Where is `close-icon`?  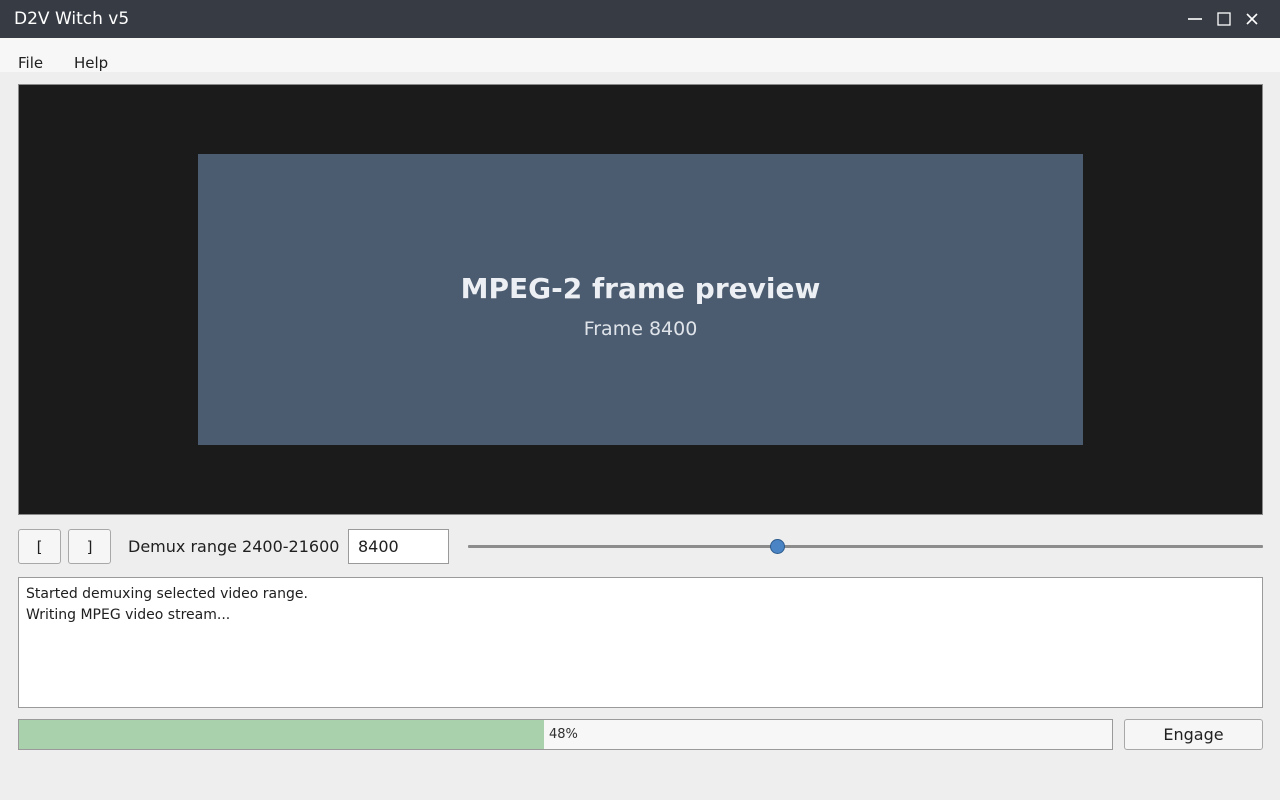 close-icon is located at coordinates (1252, 19).